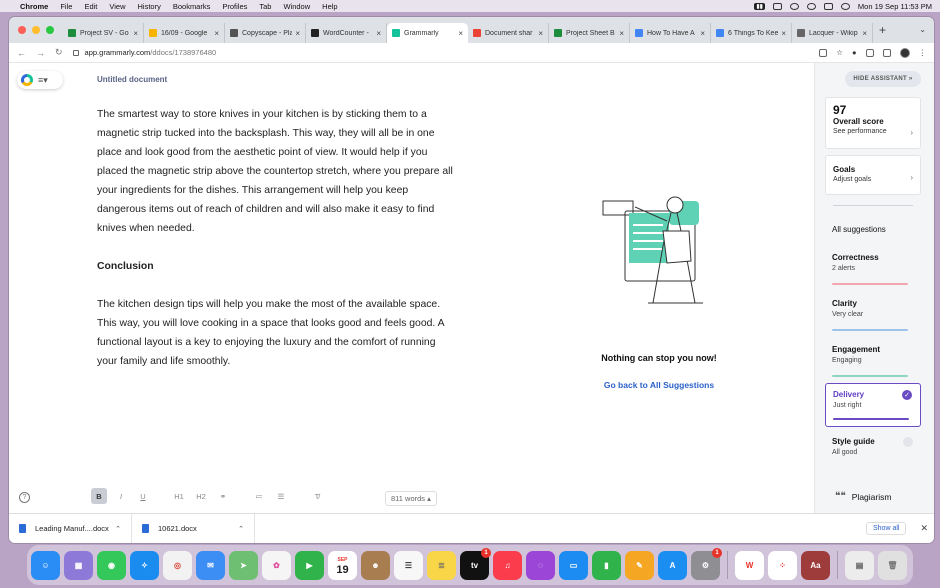 Image resolution: width=940 pixels, height=588 pixels. Describe the element at coordinates (309, 565) in the screenshot. I see `facetime-icon: ▶` at that location.